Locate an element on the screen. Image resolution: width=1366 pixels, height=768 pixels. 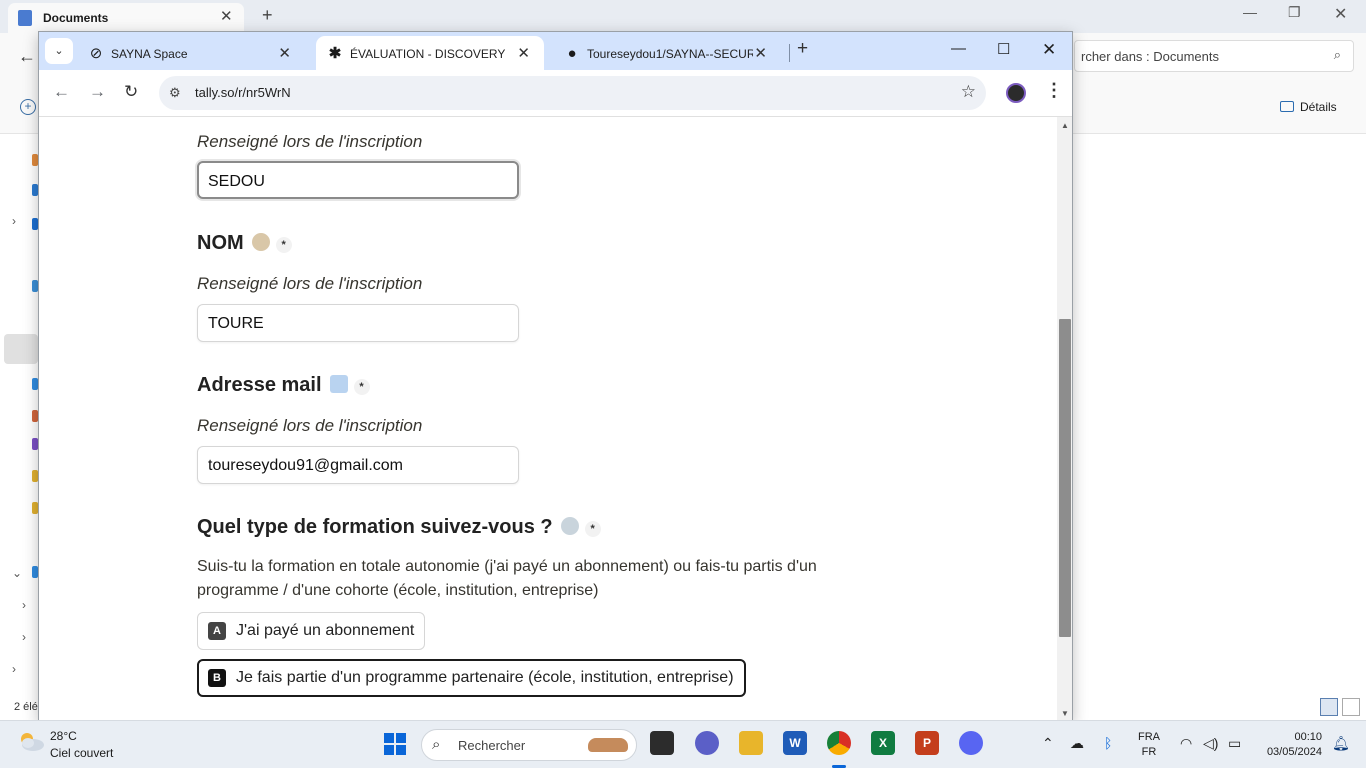
maximize-icon: ☐ is located at coordinates (1003, 49).